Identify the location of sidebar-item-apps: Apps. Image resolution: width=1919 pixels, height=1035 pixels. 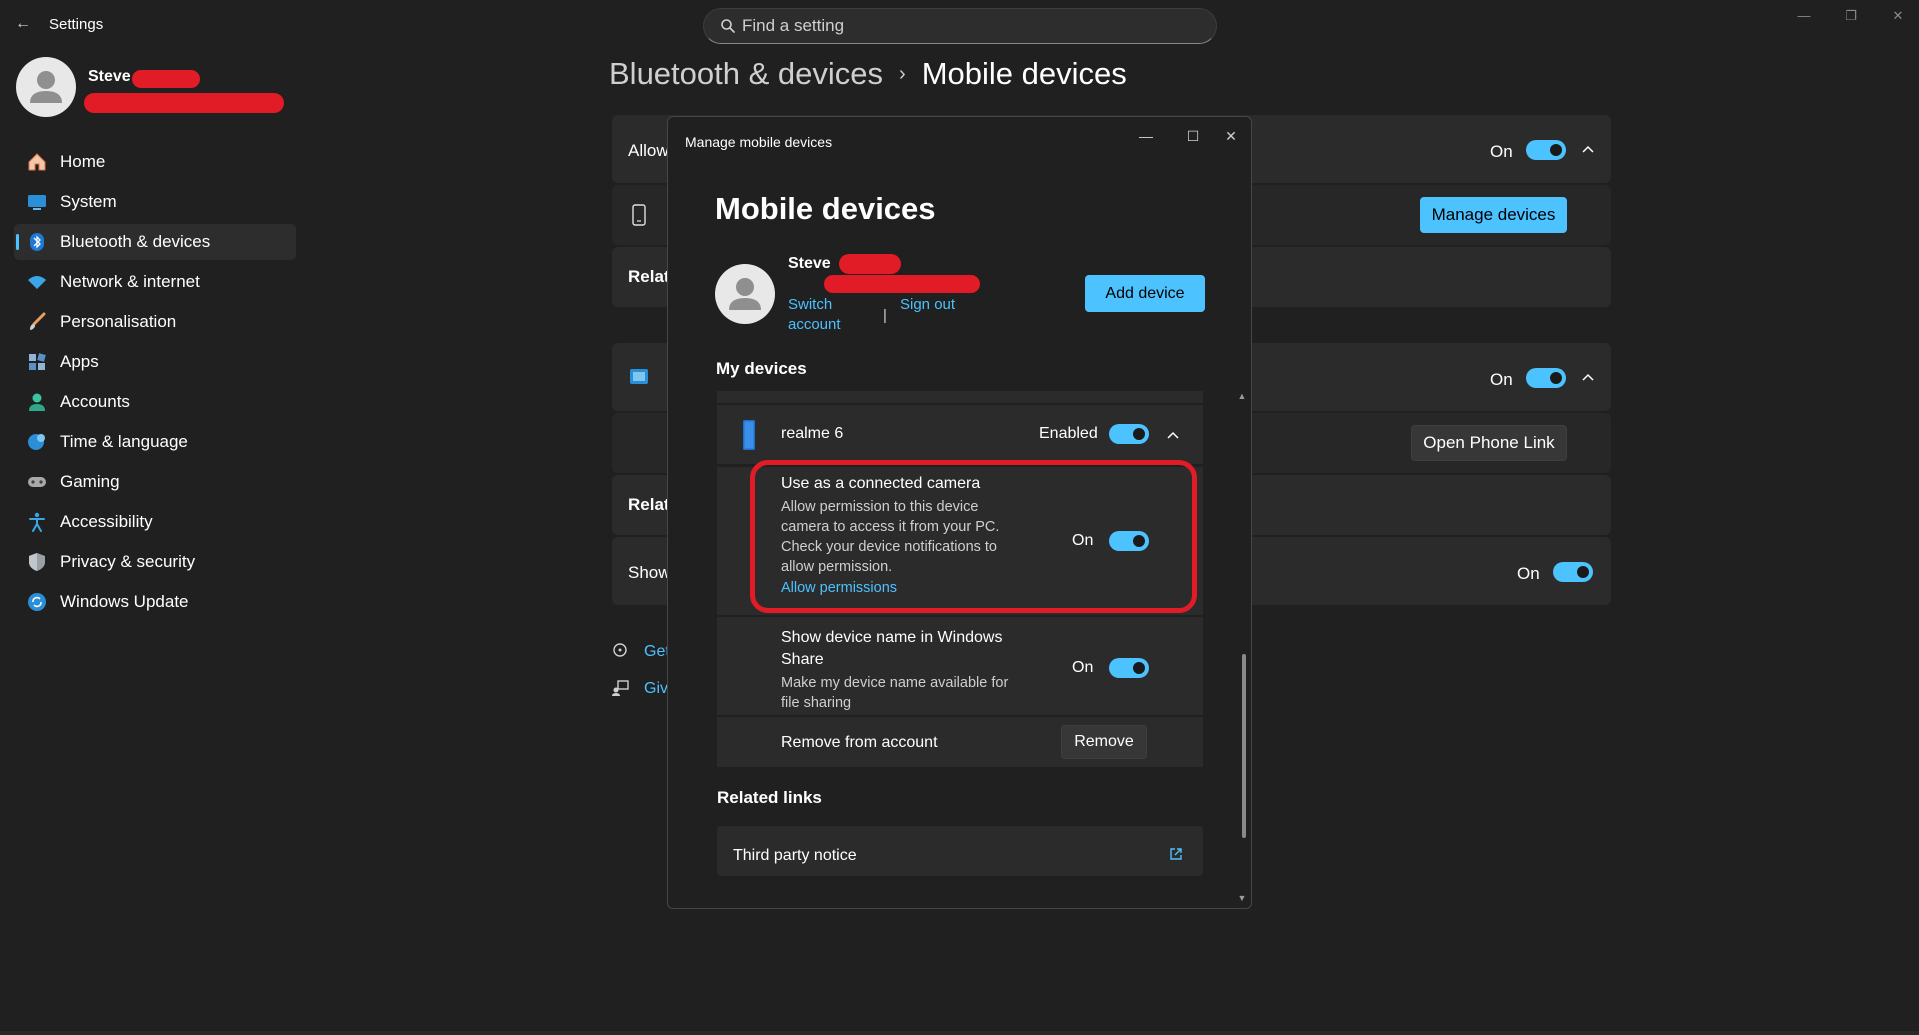
(155, 362).